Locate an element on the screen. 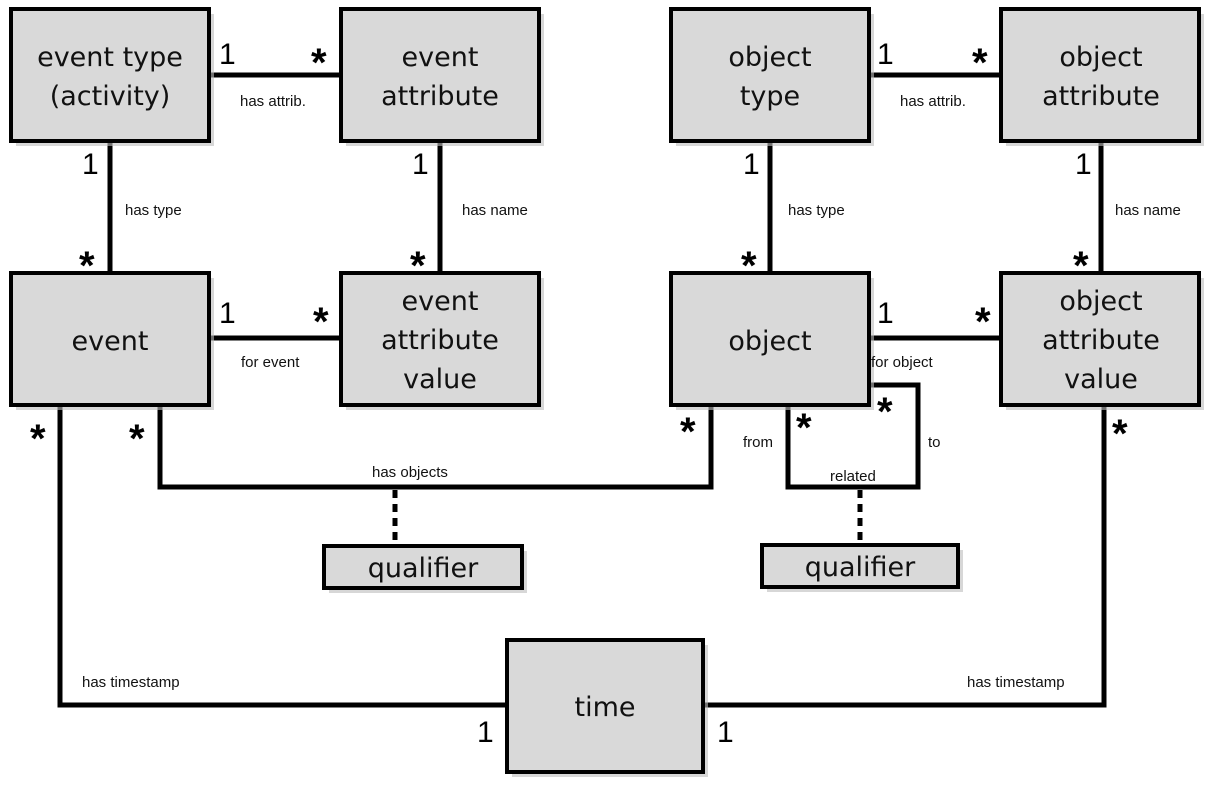 The height and width of the screenshot is (786, 1218). entity-qualifier-related: qualifier is located at coordinates (861, 567).